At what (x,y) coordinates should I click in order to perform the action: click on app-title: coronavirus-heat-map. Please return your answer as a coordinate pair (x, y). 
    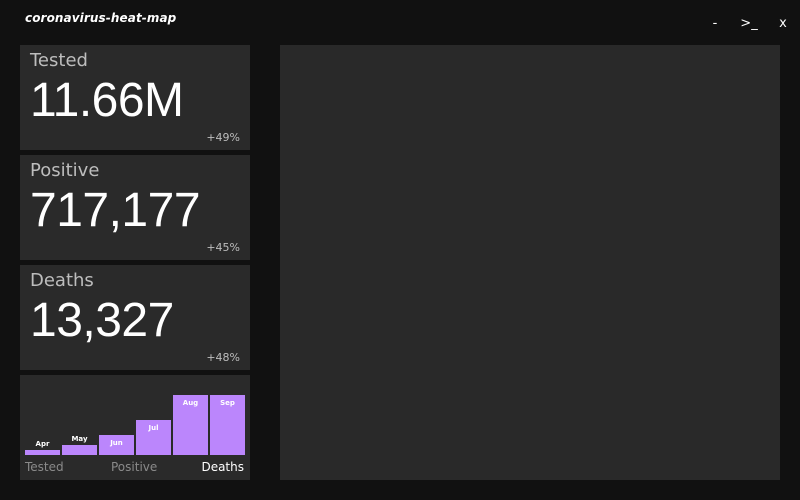
    Looking at the image, I should click on (101, 18).